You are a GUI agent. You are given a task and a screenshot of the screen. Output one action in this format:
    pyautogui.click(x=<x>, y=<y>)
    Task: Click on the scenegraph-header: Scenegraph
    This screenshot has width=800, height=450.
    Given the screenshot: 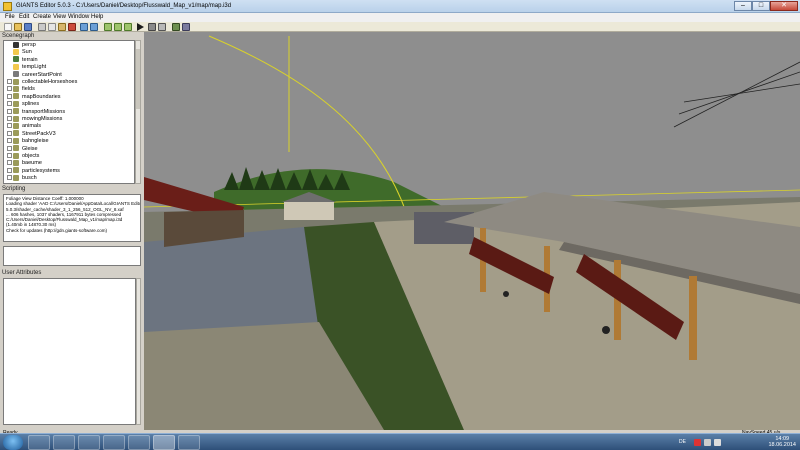 What is the action you would take?
    pyautogui.click(x=18, y=36)
    